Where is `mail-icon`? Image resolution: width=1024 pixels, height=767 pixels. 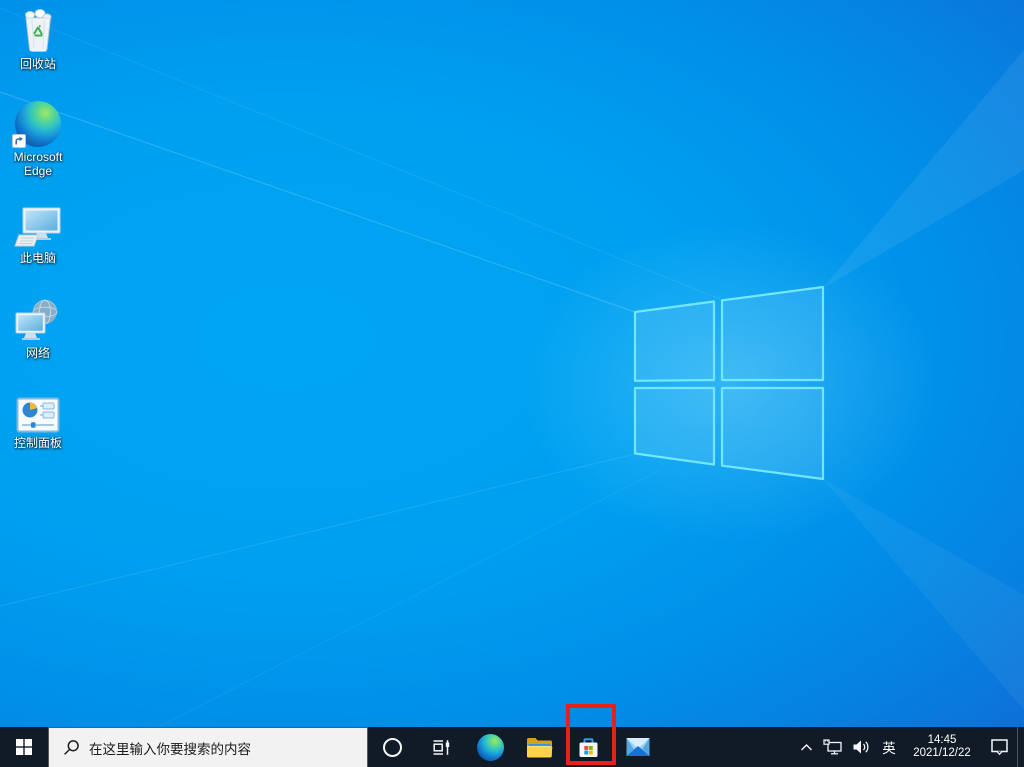
mail-icon is located at coordinates (637, 747).